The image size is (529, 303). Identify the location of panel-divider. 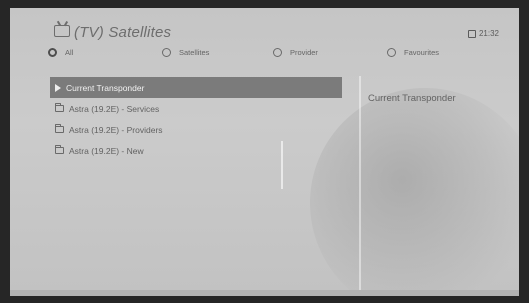
(360, 186).